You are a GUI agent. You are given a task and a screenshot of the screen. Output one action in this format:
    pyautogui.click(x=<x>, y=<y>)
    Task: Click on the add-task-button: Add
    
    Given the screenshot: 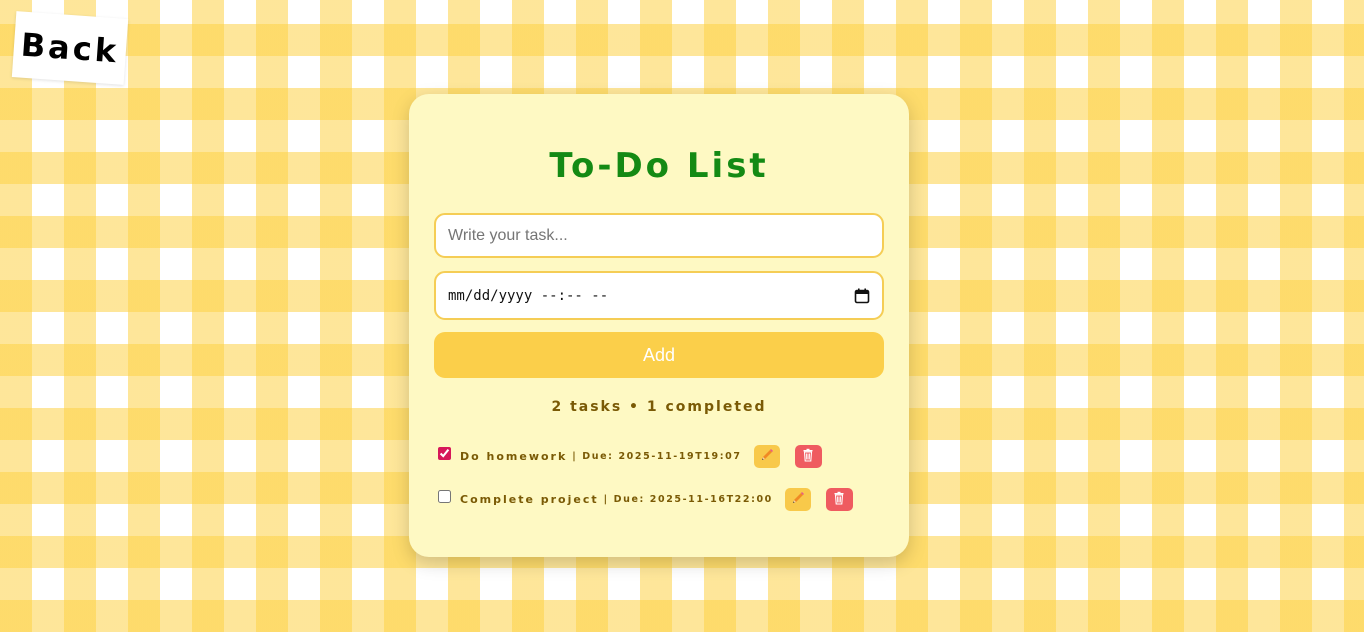 What is the action you would take?
    pyautogui.click(x=659, y=355)
    